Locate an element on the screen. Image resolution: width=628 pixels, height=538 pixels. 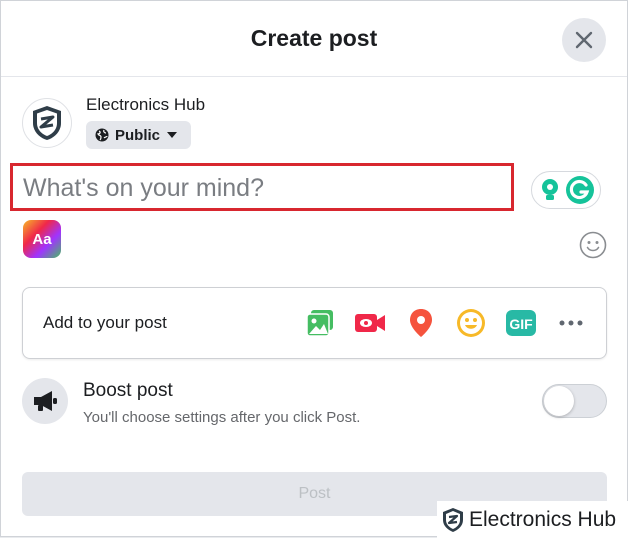
photo-video-icon is located at coordinates (319, 323).